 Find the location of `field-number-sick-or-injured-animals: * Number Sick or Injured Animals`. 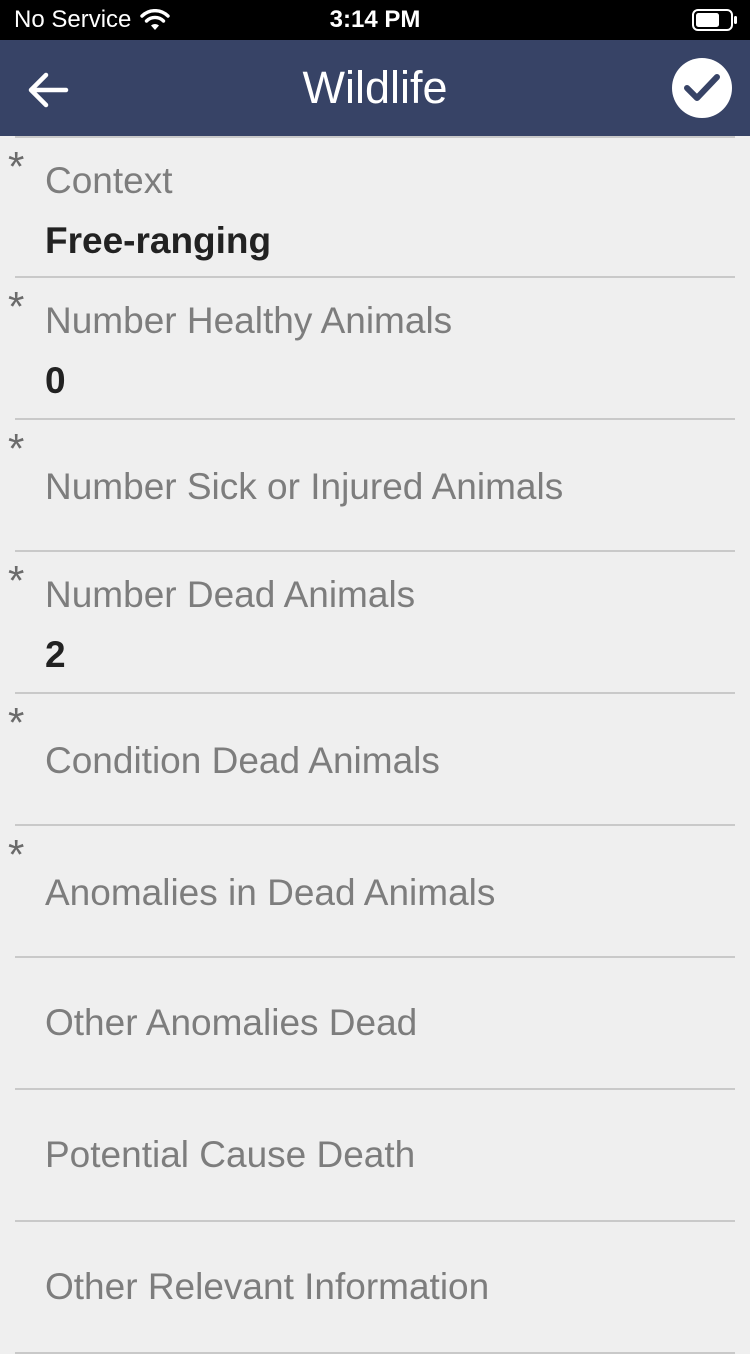

field-number-sick-or-injured-animals: * Number Sick or Injured Animals is located at coordinates (371, 486).